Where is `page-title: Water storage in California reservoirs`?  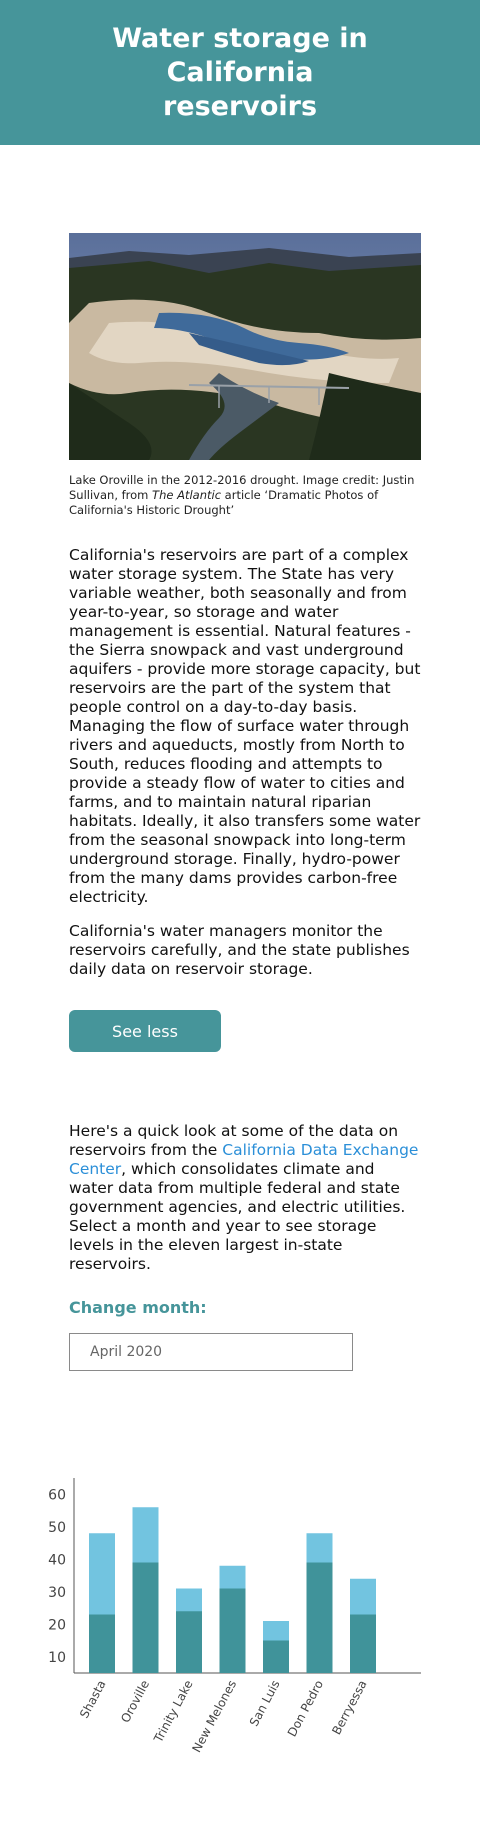 page-title: Water storage in California reservoirs is located at coordinates (240, 72).